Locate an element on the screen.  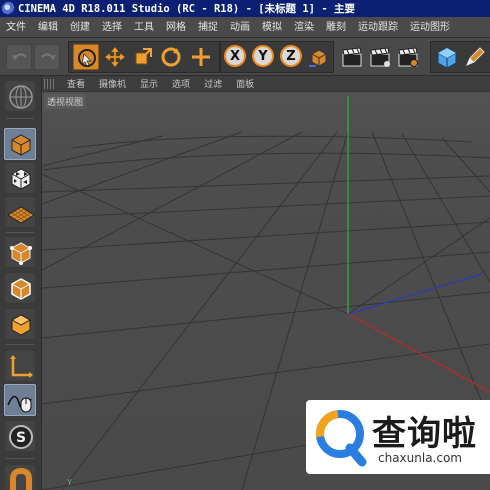
menu-snap: 捕捉 is located at coordinates (208, 27).